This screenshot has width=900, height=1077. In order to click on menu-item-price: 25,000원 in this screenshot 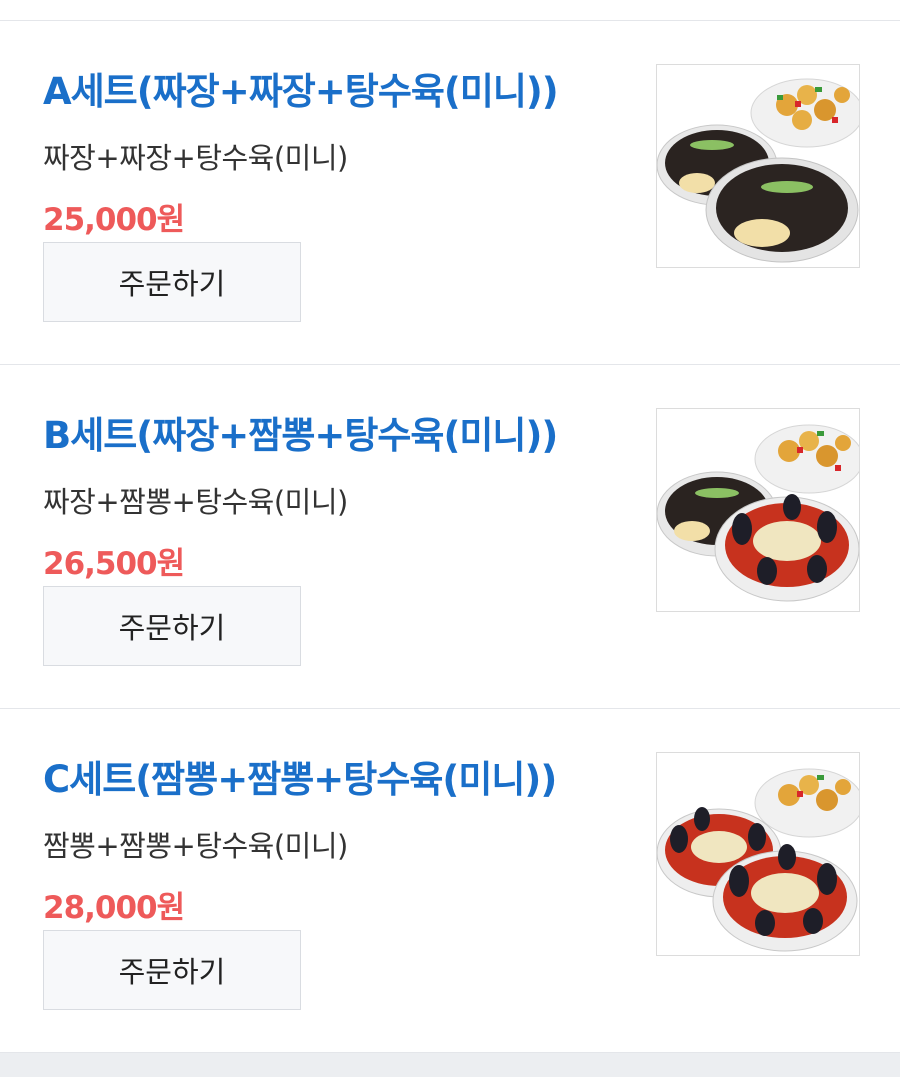, I will do `click(114, 220)`.